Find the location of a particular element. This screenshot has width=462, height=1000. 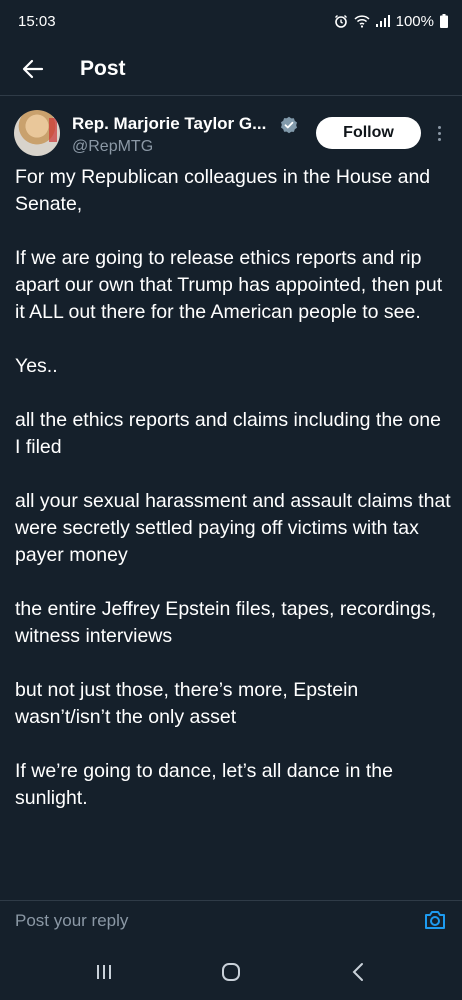

recents-icon is located at coordinates (103, 972).